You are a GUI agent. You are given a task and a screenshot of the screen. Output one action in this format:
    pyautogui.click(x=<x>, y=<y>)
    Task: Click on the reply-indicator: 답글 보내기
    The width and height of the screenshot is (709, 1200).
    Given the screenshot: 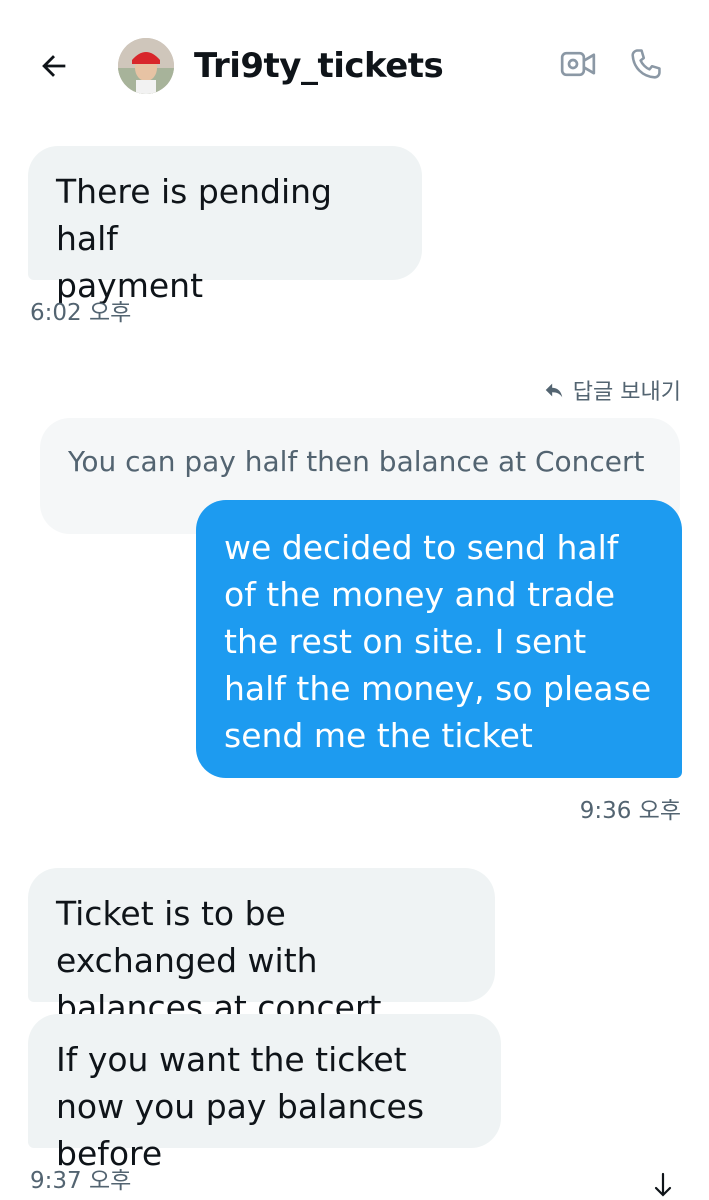 What is the action you would take?
    pyautogui.click(x=612, y=390)
    